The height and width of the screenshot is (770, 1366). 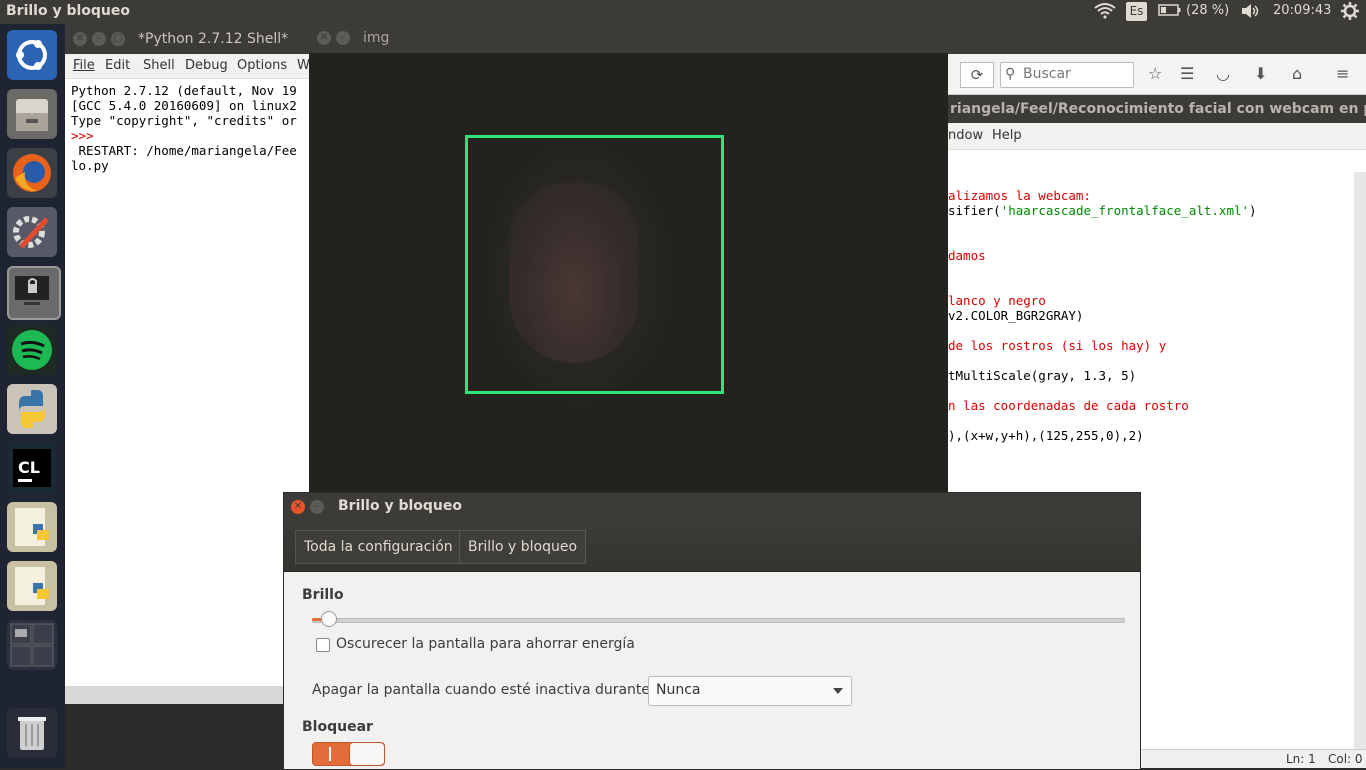 What do you see at coordinates (330, 754) in the screenshot?
I see `toggle-on-mark` at bounding box center [330, 754].